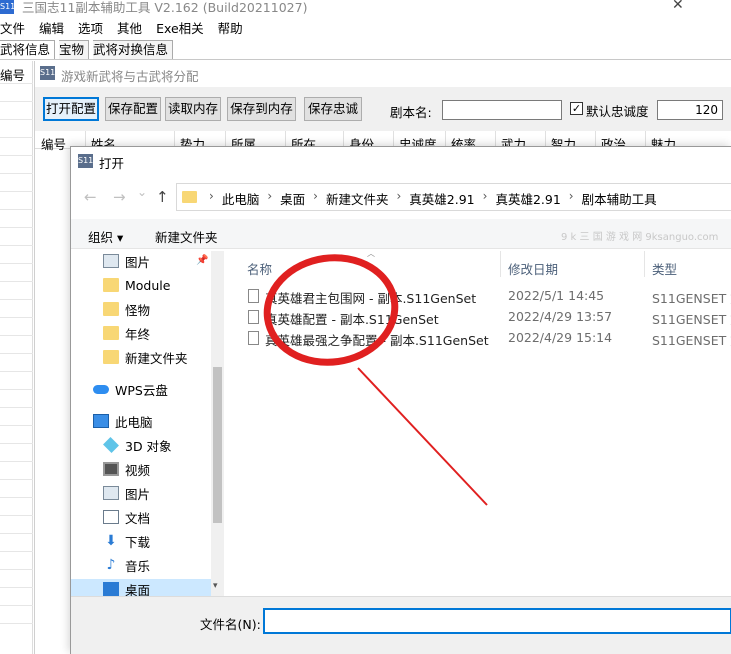  What do you see at coordinates (186, 236) in the screenshot?
I see `new-folder-button: 新建文件夹` at bounding box center [186, 236].